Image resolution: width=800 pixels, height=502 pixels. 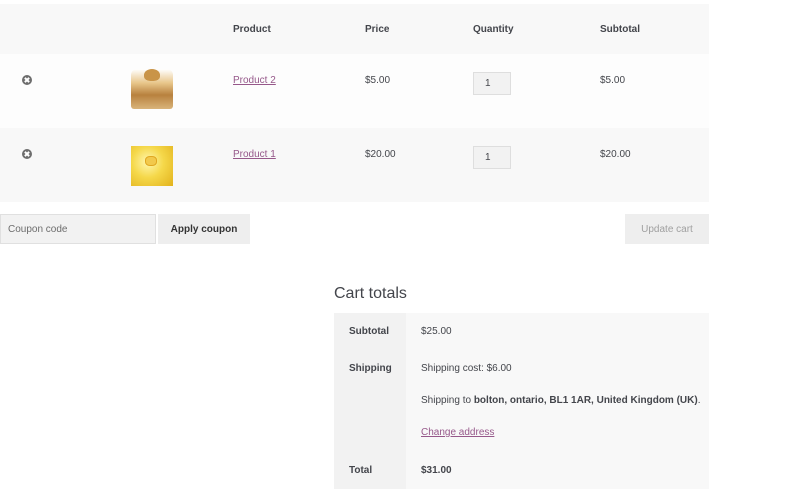 I want to click on cart-table-header: Product Price Quantity Subtotal, so click(x=354, y=29).